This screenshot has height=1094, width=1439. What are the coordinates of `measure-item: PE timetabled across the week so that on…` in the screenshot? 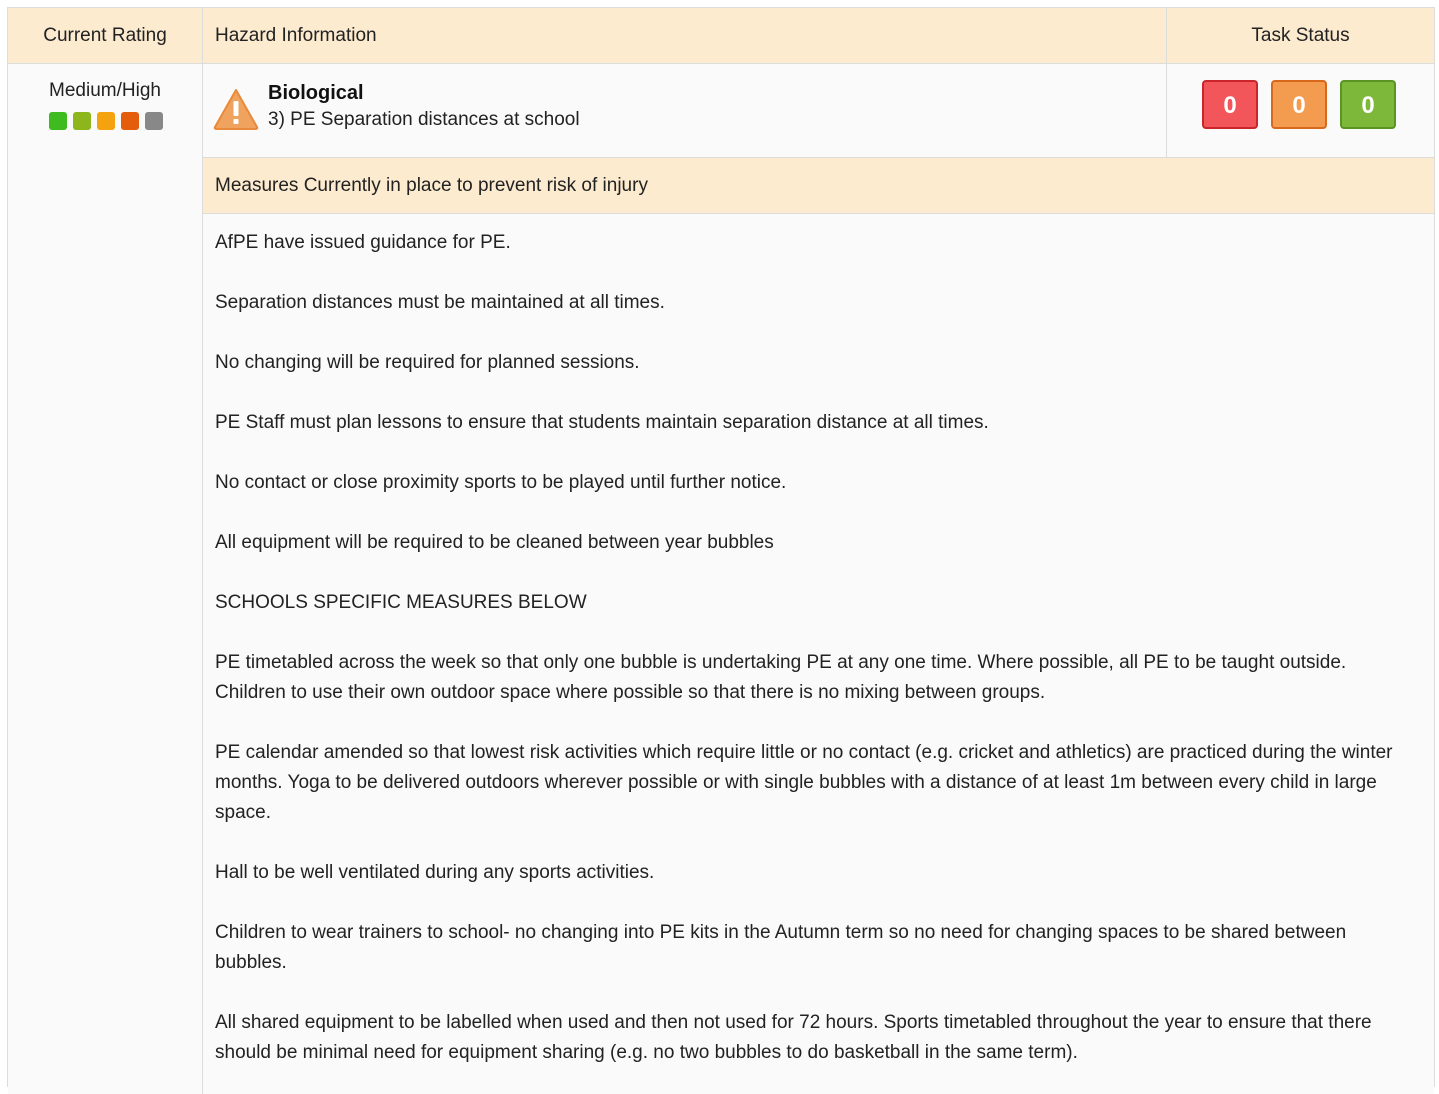 It's located at (781, 677).